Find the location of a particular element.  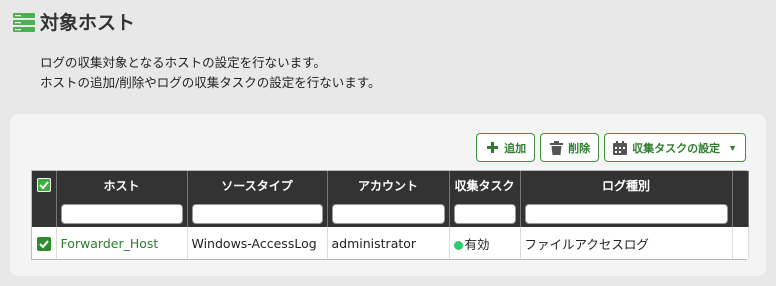

account-cell: administrator is located at coordinates (388, 243).